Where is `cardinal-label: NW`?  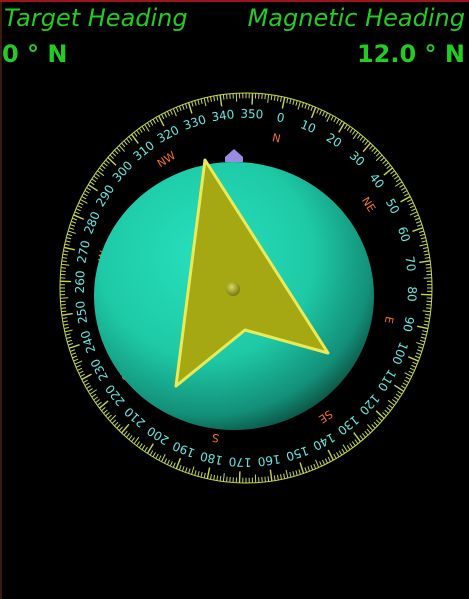 cardinal-label: NW is located at coordinates (166, 159).